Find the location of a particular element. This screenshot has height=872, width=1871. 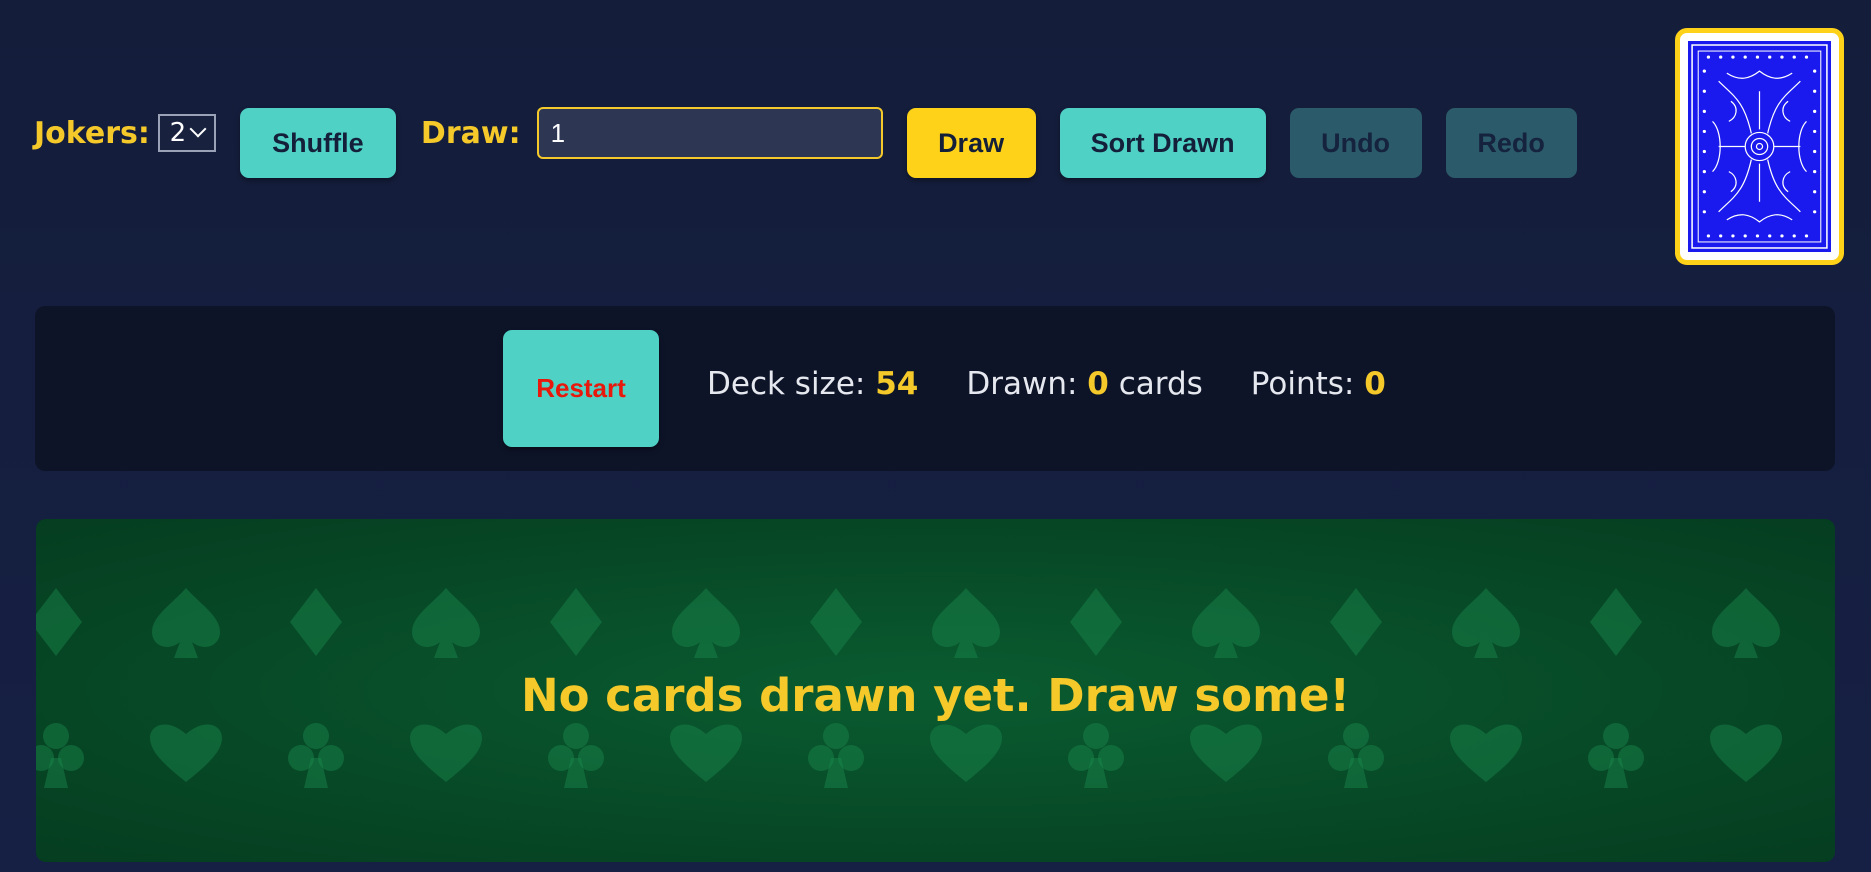

draw-button: Draw is located at coordinates (971, 143).